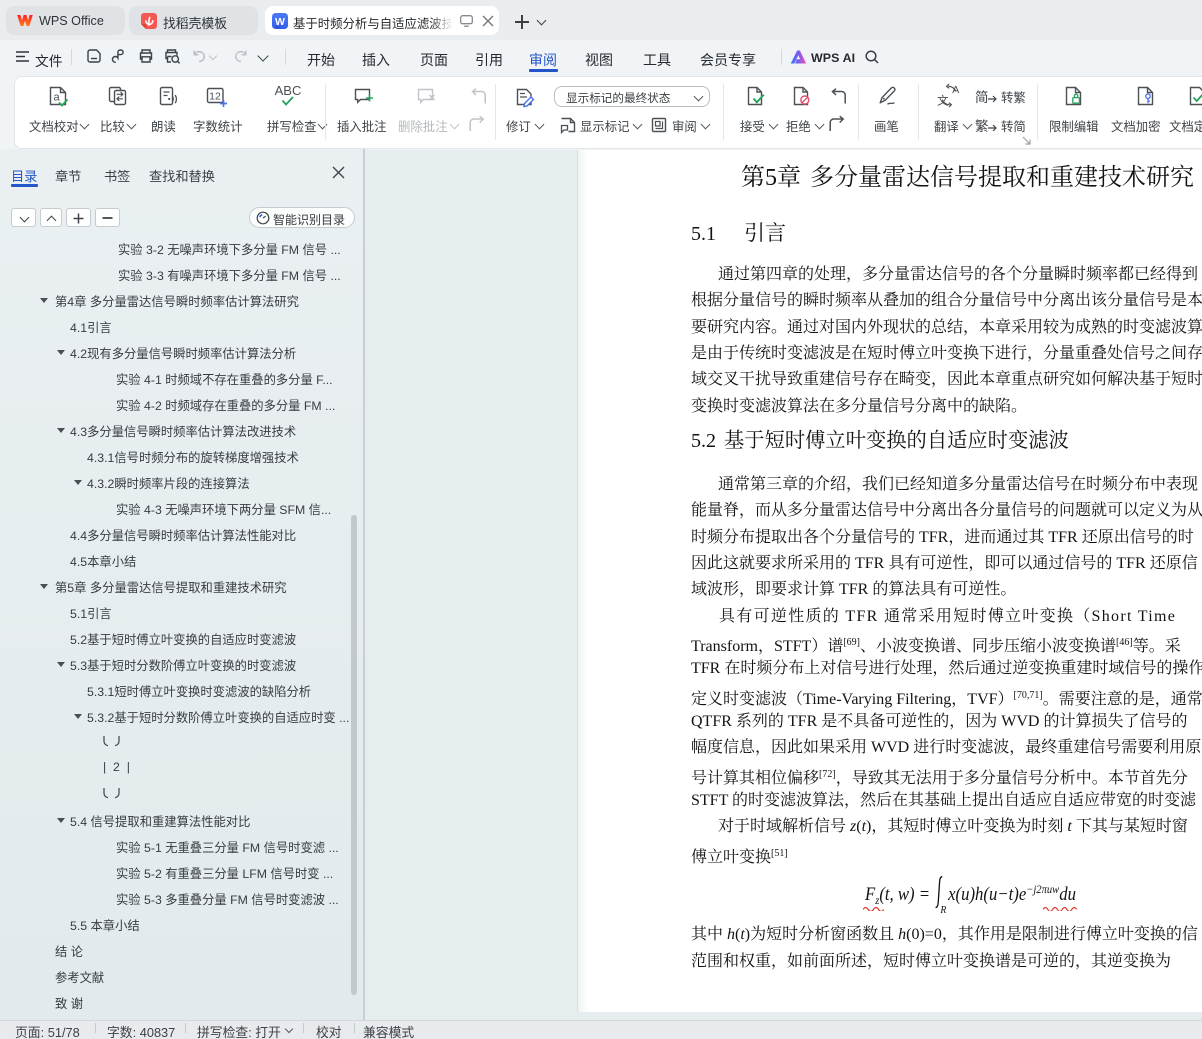 The width and height of the screenshot is (1202, 1039). I want to click on svg-text: A, so click(955, 90).